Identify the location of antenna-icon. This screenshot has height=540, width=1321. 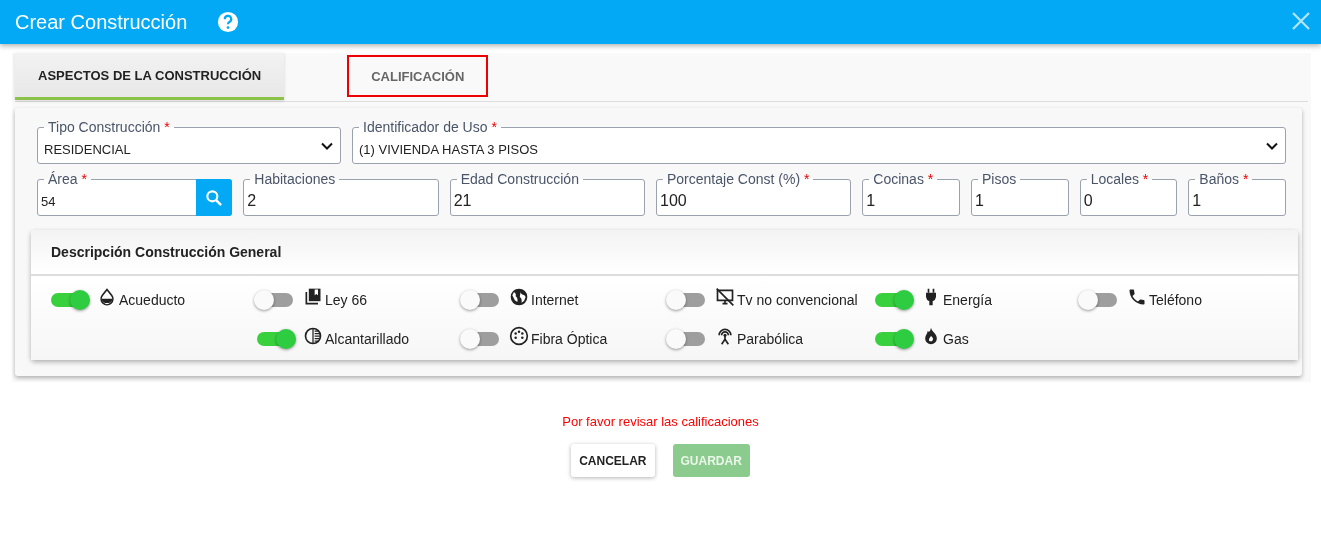
(725, 336).